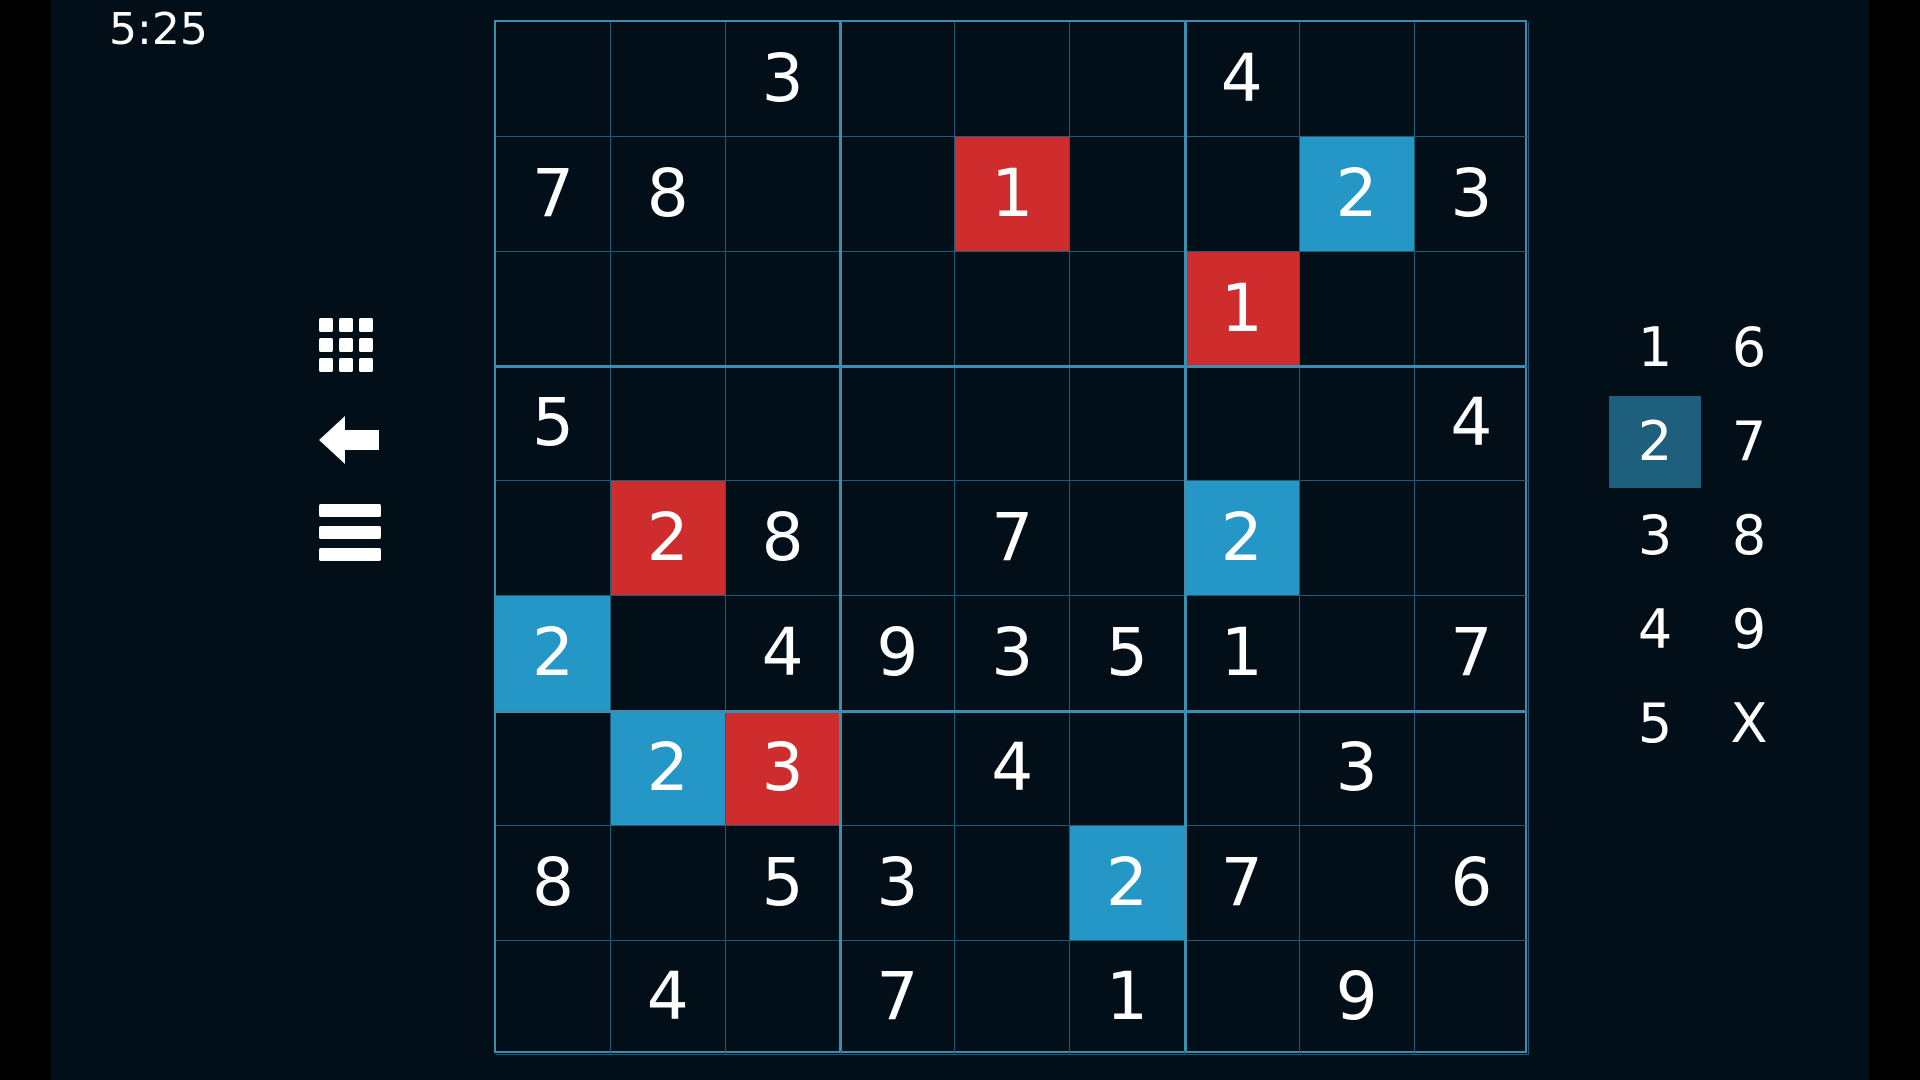 Image resolution: width=1920 pixels, height=1080 pixels. Describe the element at coordinates (783, 309) in the screenshot. I see `board-cell-r3-c3` at that location.